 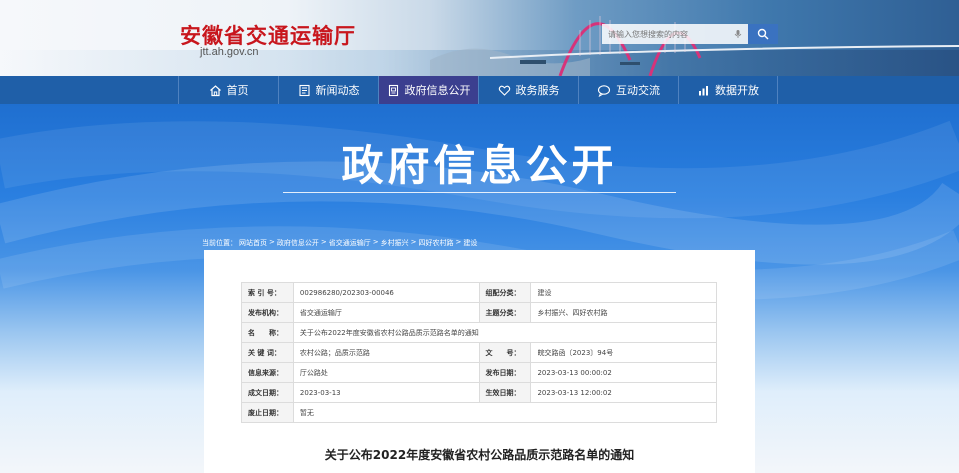 What do you see at coordinates (386, 372) in the screenshot?
I see `meta-value: 厅公路处` at bounding box center [386, 372].